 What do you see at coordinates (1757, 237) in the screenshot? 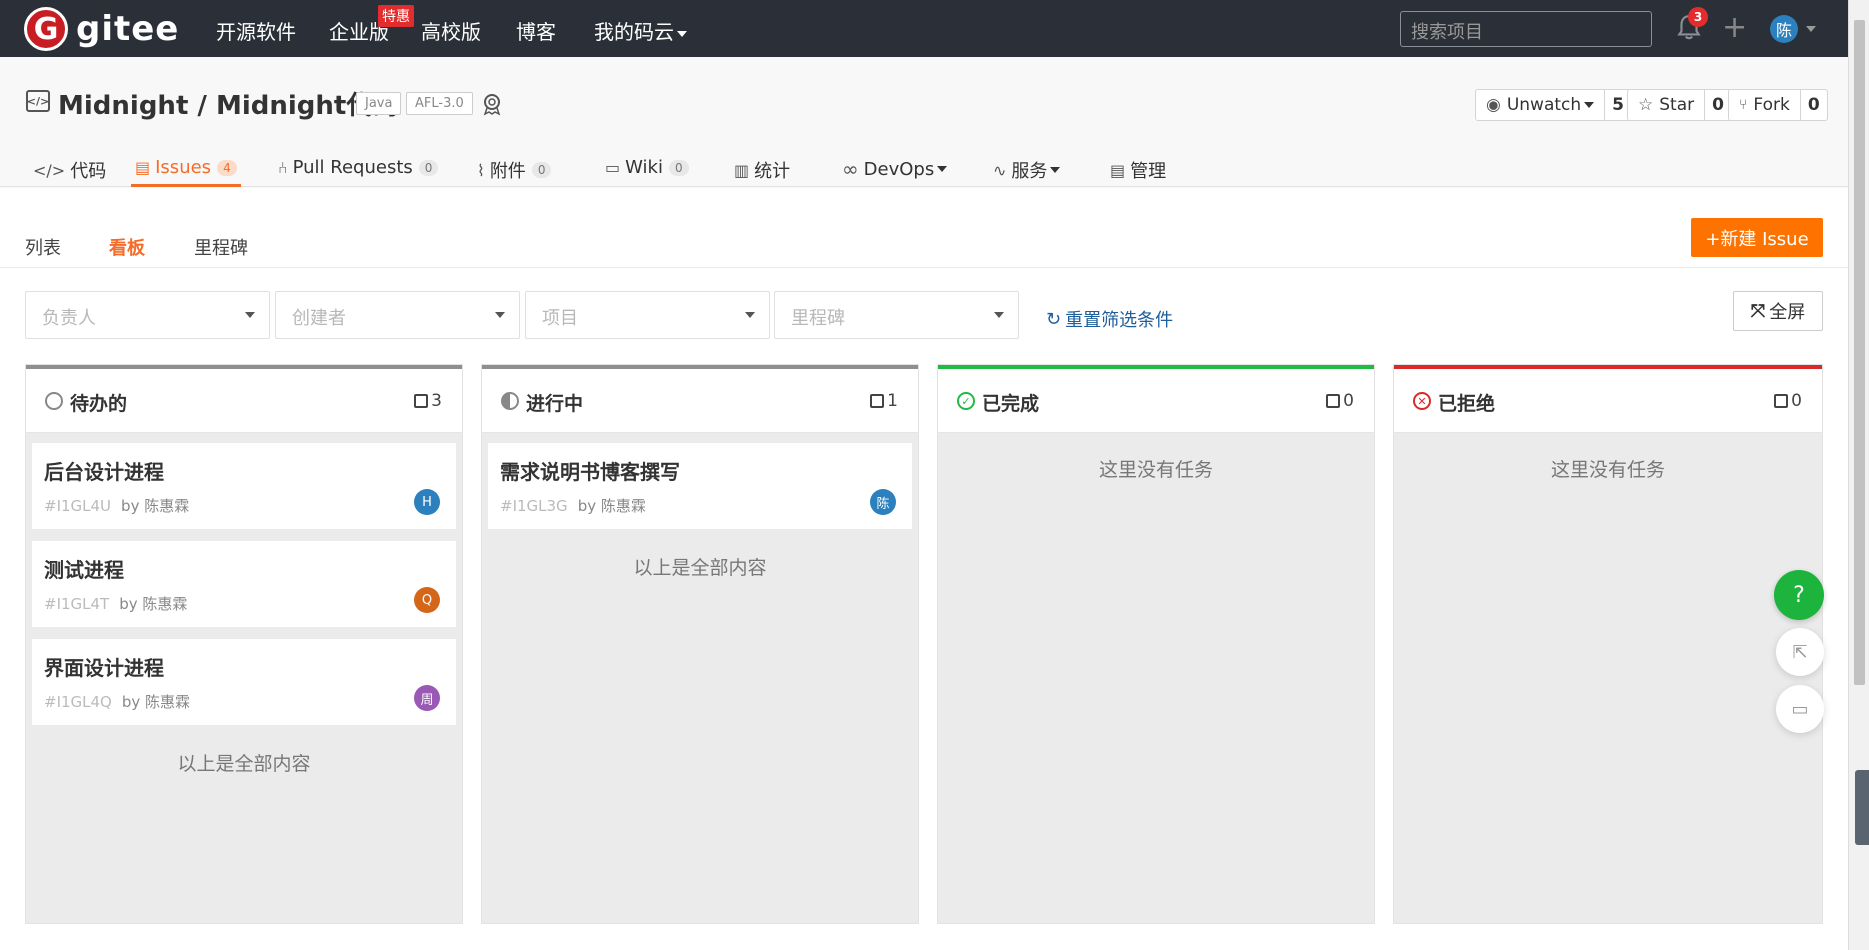
I see `new-issue-button: +新建 Issue` at bounding box center [1757, 237].